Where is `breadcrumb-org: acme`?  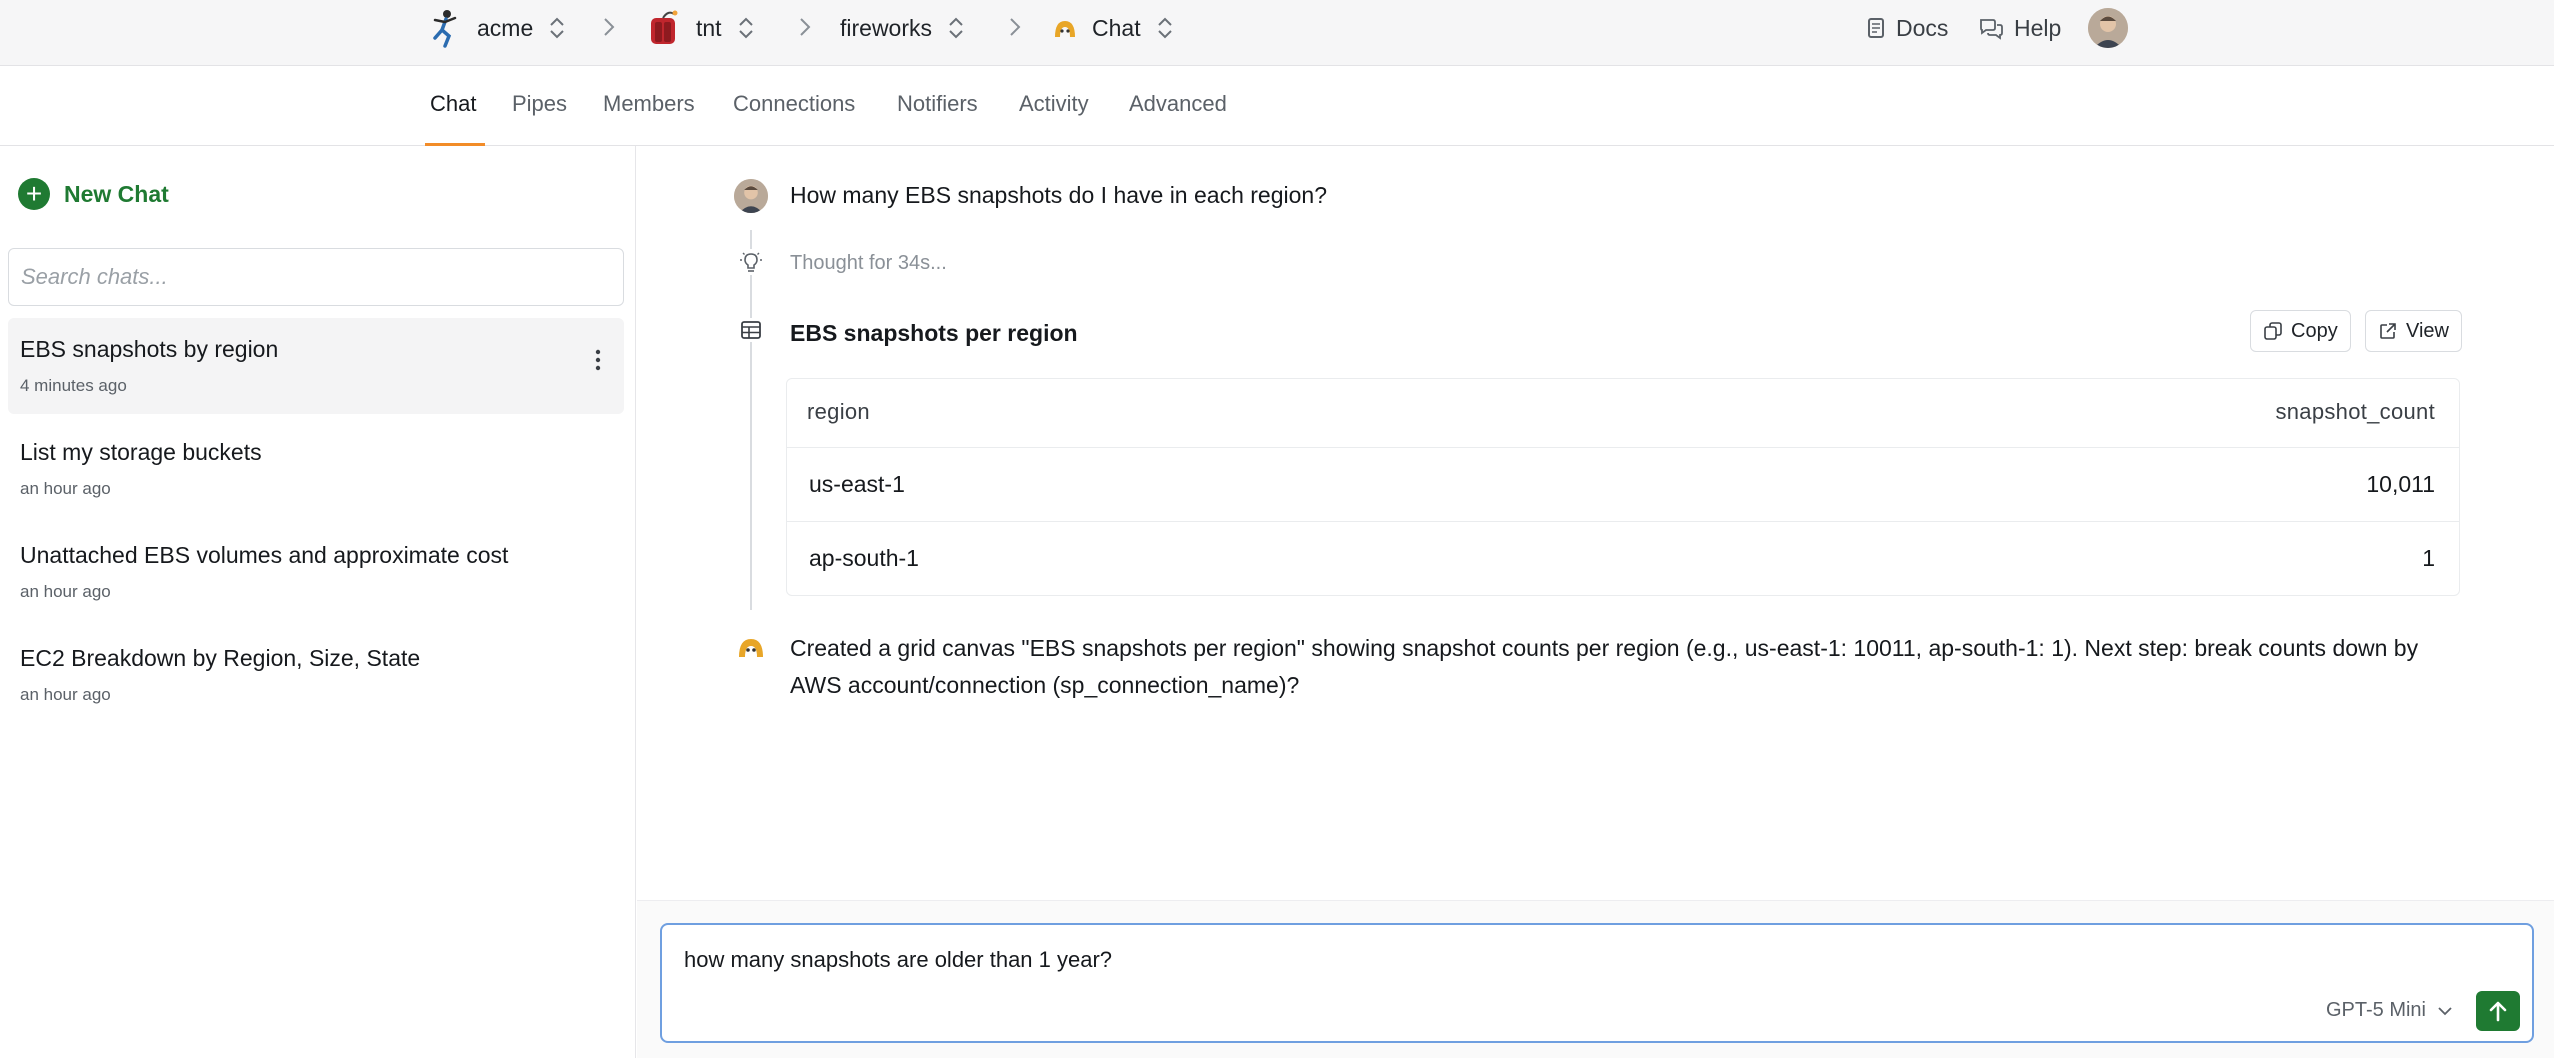
breadcrumb-org: acme is located at coordinates (497, 28).